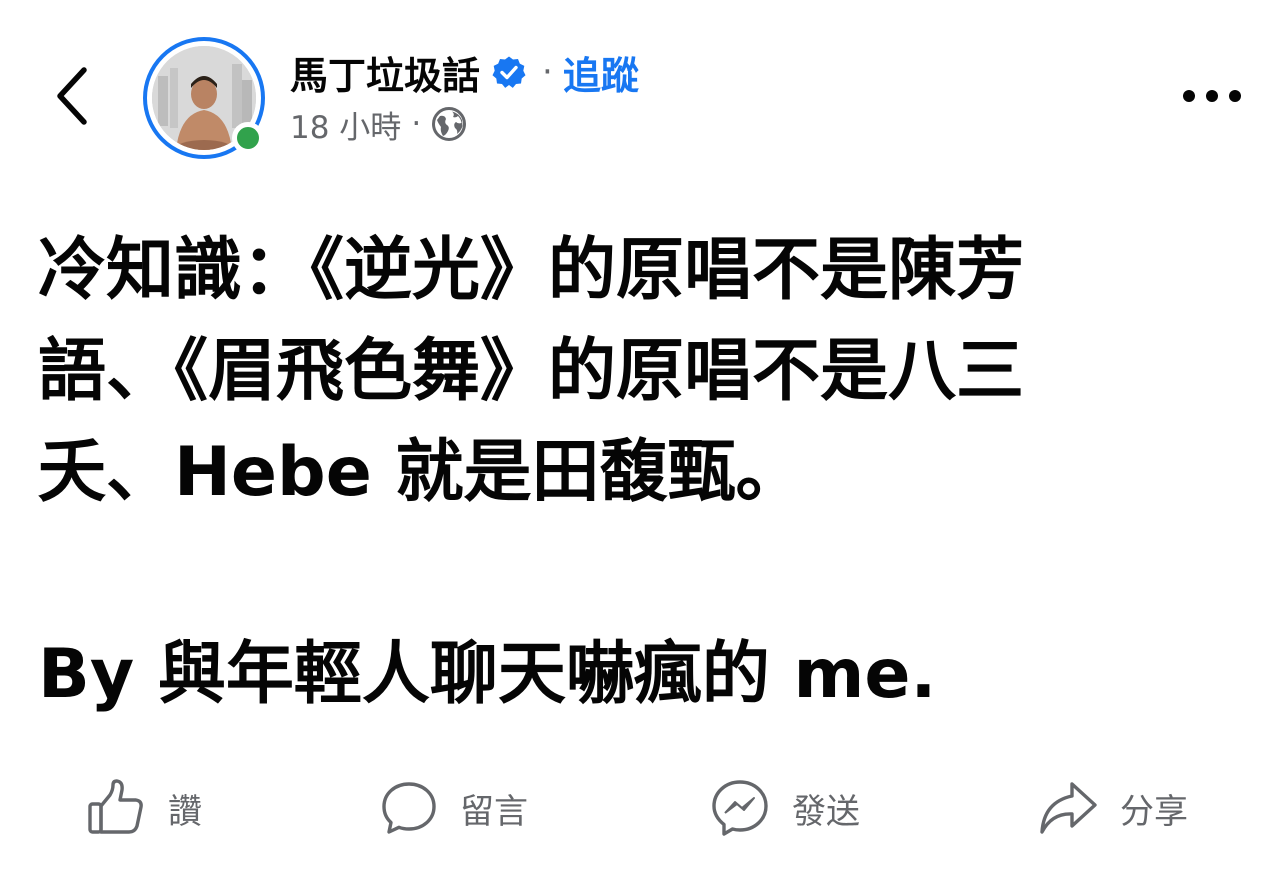 This screenshot has height=873, width=1284. I want to click on post-line: 夭、Hebe 就是田馥甄。, so click(421, 472).